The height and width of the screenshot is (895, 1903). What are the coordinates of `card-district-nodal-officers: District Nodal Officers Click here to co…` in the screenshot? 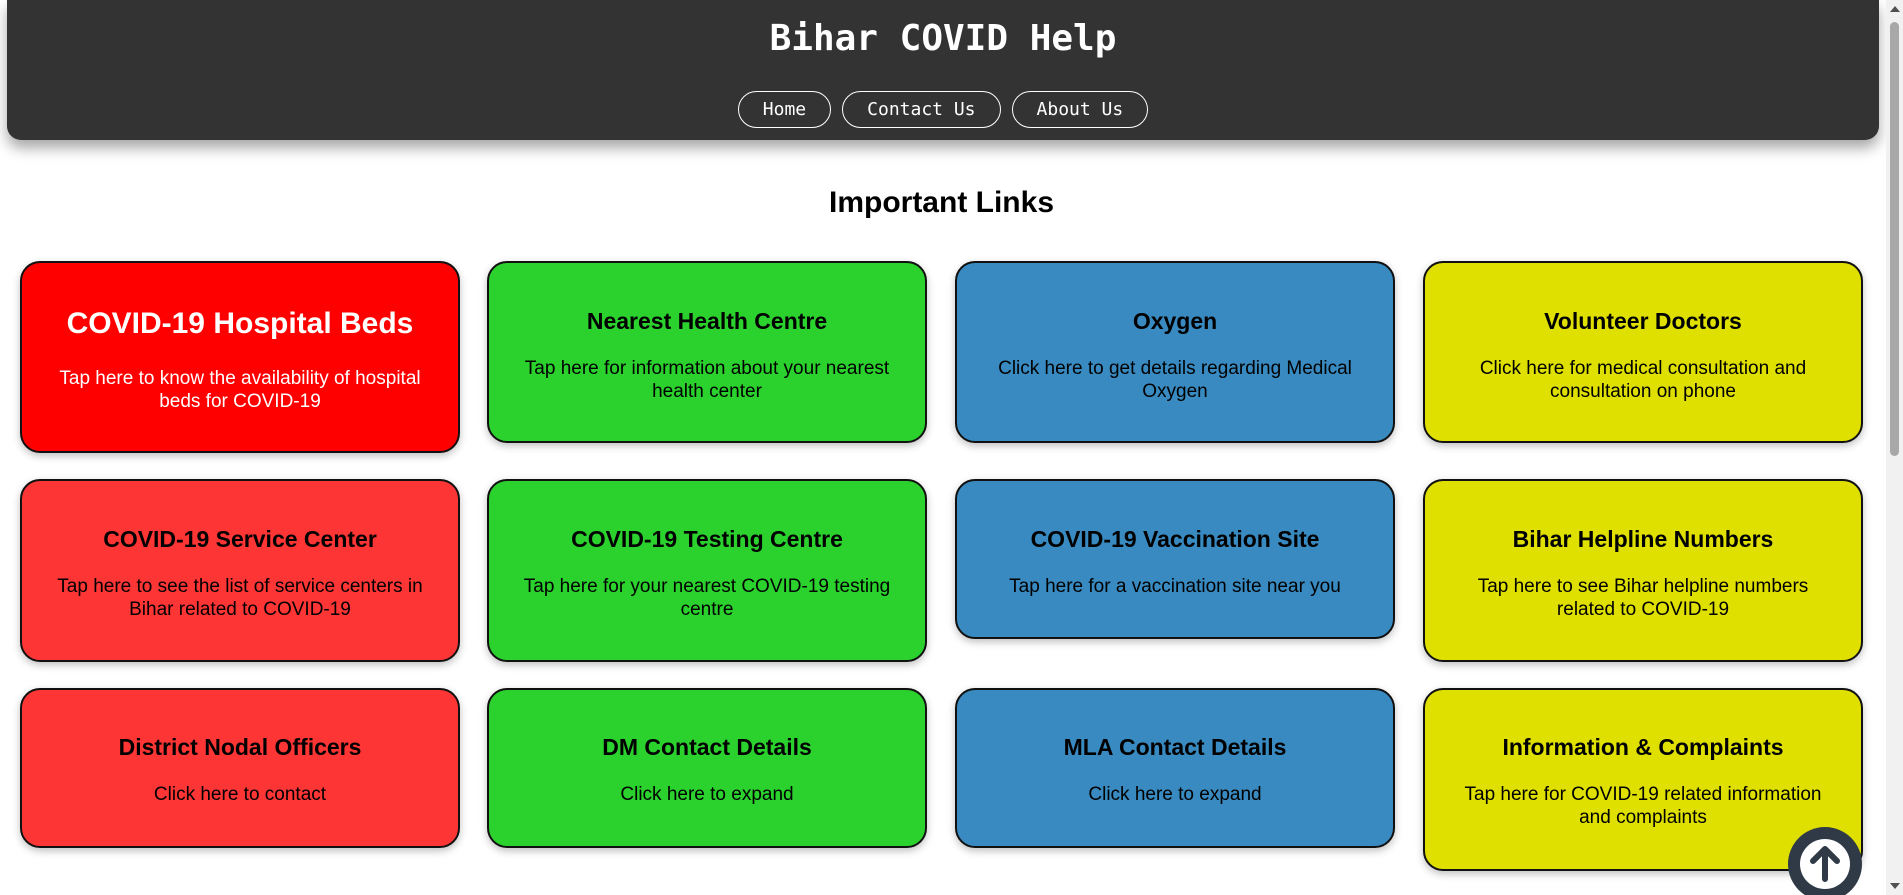 It's located at (240, 768).